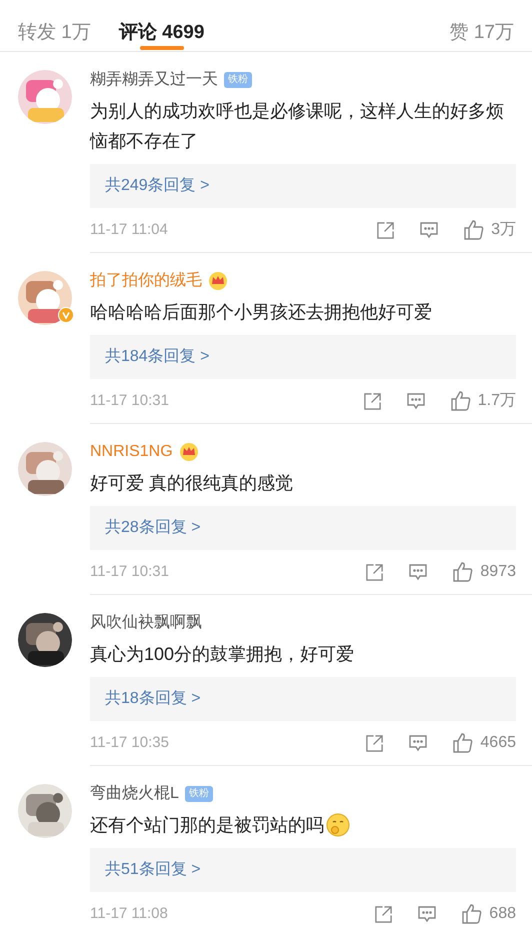 The width and height of the screenshot is (532, 931). I want to click on user-name: 风吹仙袂飘啊飘, so click(146, 623).